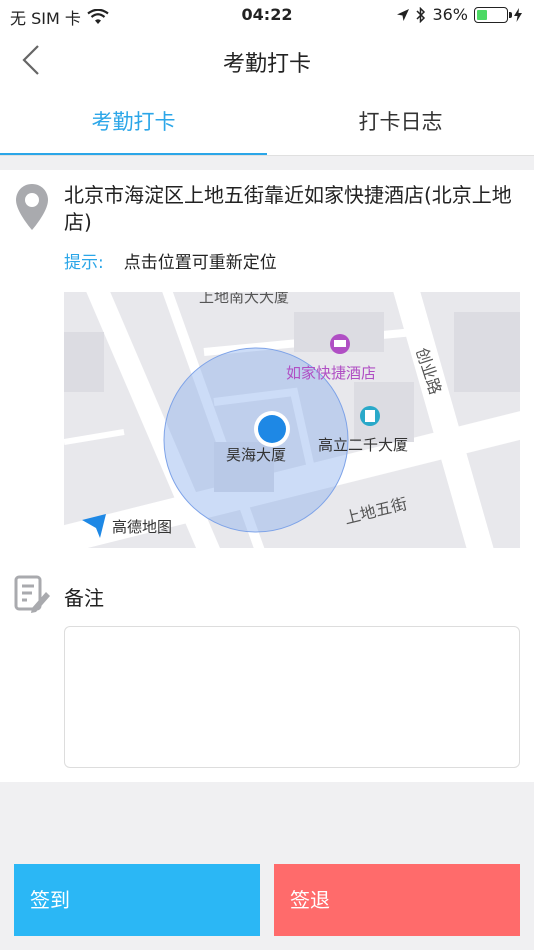 Image resolution: width=534 pixels, height=950 pixels. What do you see at coordinates (84, 263) in the screenshot?
I see `tip-label: 提示:` at bounding box center [84, 263].